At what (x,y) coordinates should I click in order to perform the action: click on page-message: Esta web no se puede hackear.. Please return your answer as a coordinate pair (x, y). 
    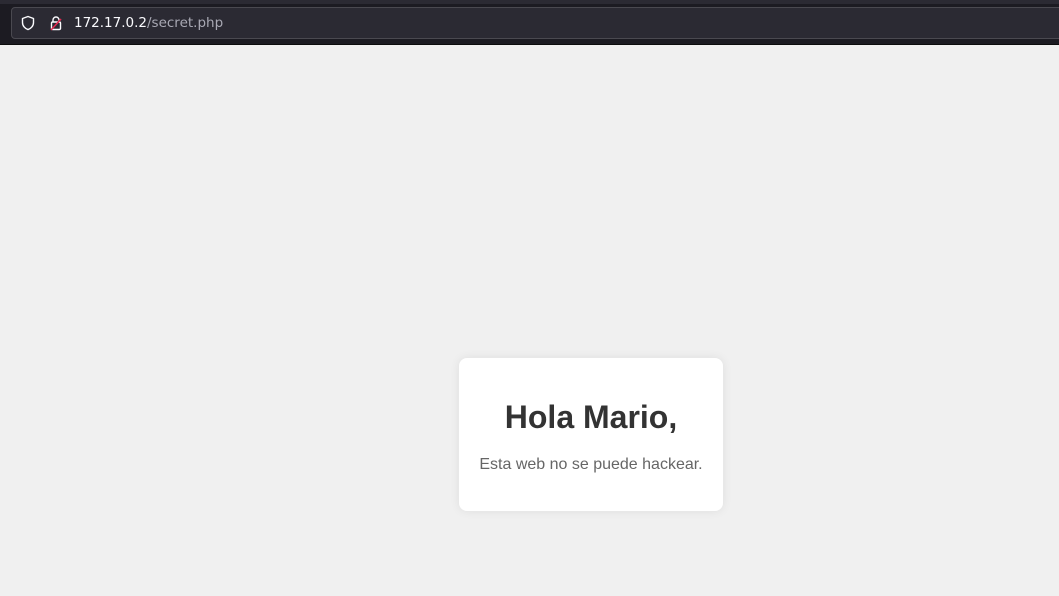
    Looking at the image, I should click on (591, 464).